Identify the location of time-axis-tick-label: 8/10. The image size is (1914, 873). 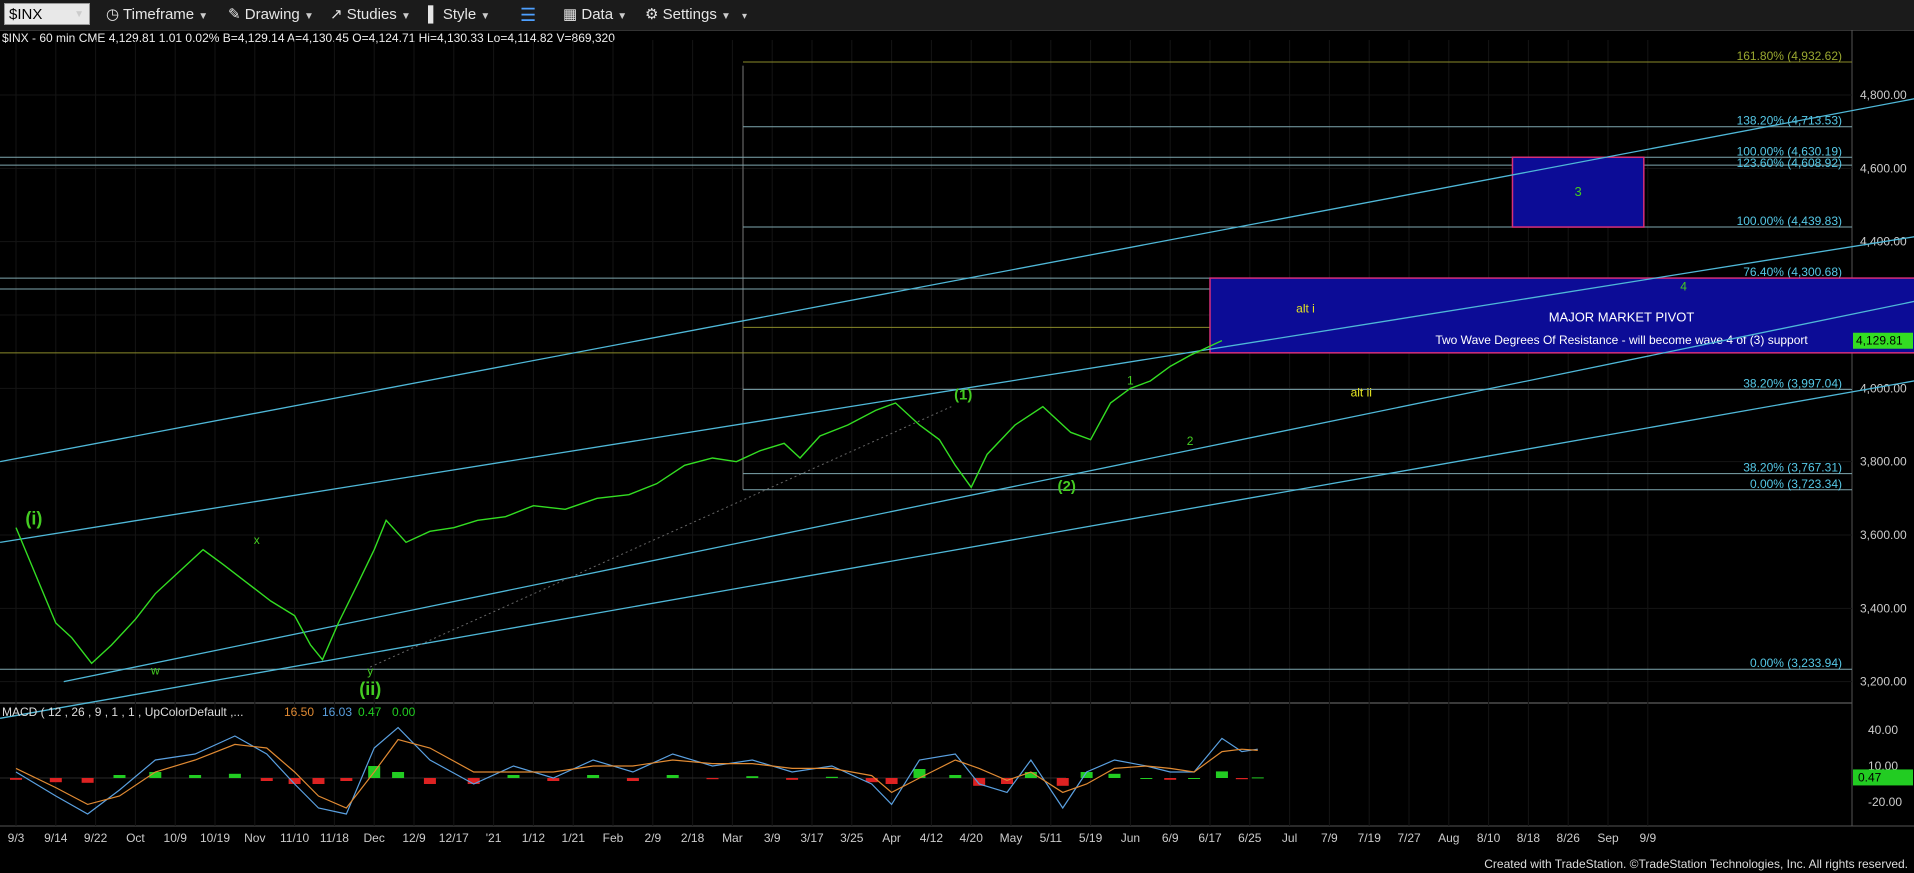
(1489, 838).